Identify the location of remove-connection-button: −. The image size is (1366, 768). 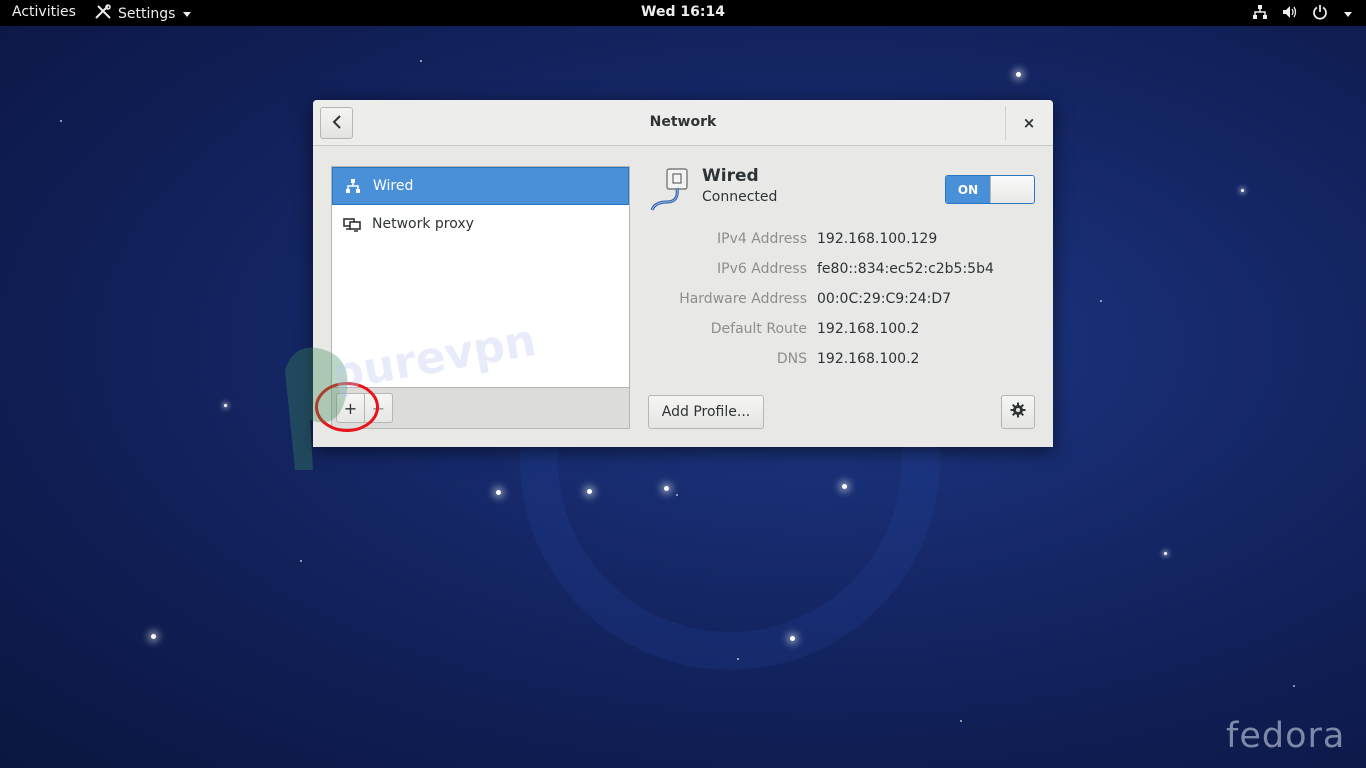
(378, 408).